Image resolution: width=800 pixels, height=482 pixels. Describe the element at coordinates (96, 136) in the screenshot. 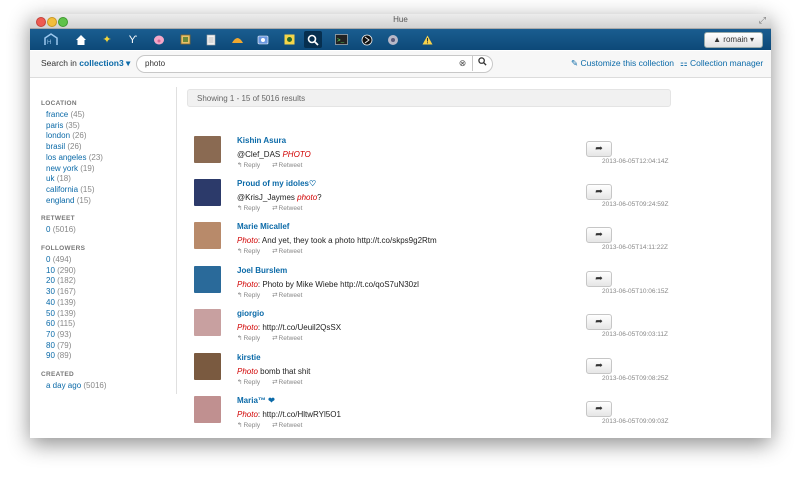

I see `facet-item: london (26)` at that location.